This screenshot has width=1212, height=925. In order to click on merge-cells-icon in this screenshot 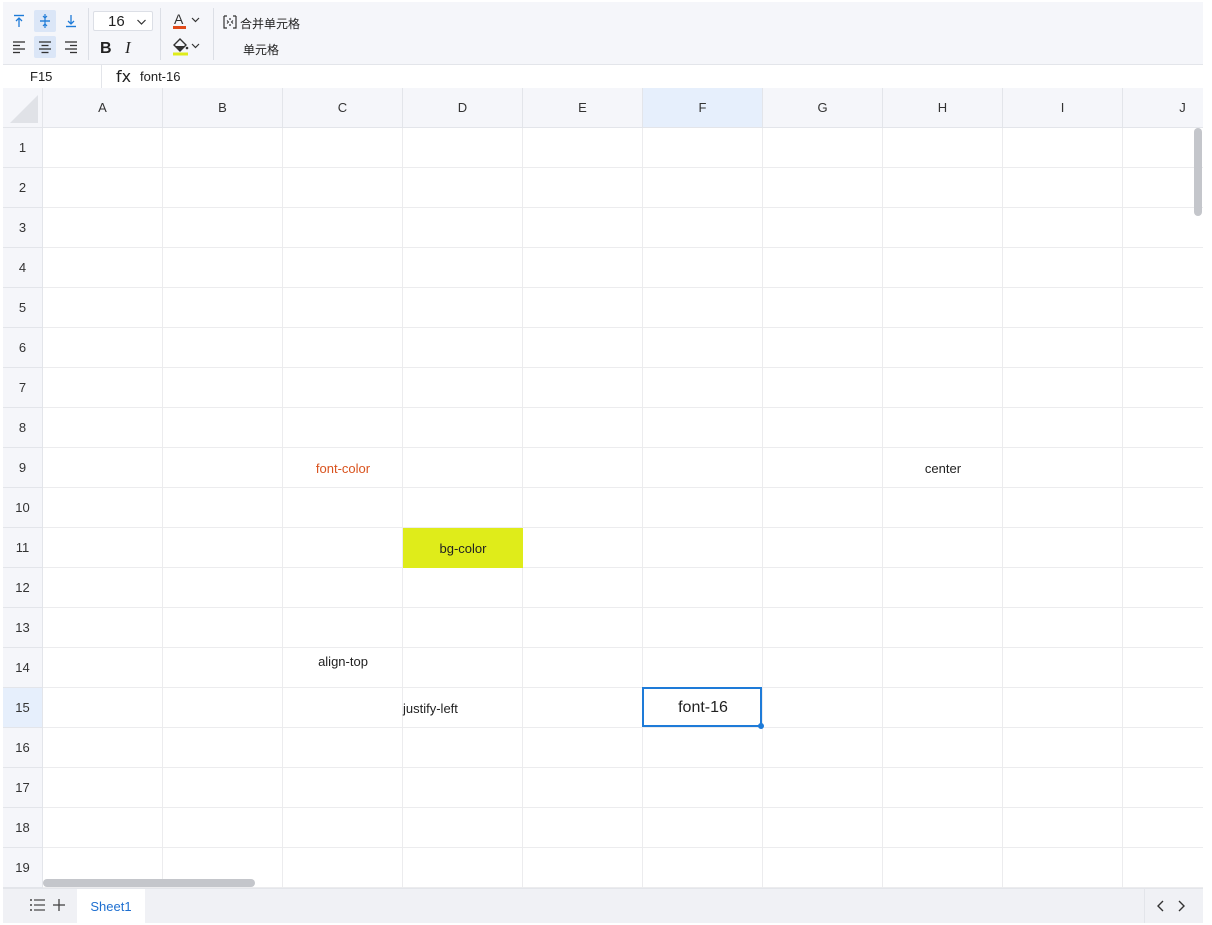, I will do `click(230, 23)`.